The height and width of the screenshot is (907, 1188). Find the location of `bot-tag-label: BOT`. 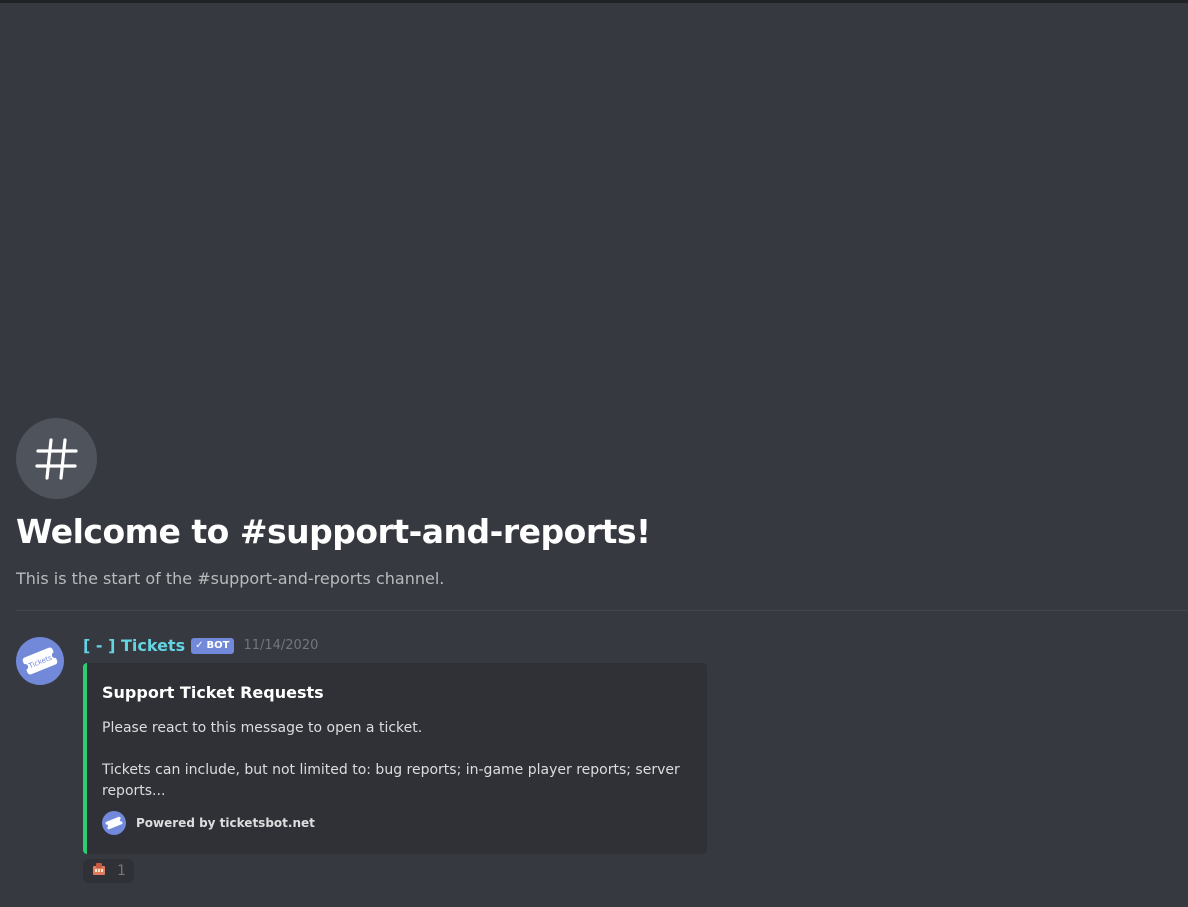

bot-tag-label: BOT is located at coordinates (218, 645).